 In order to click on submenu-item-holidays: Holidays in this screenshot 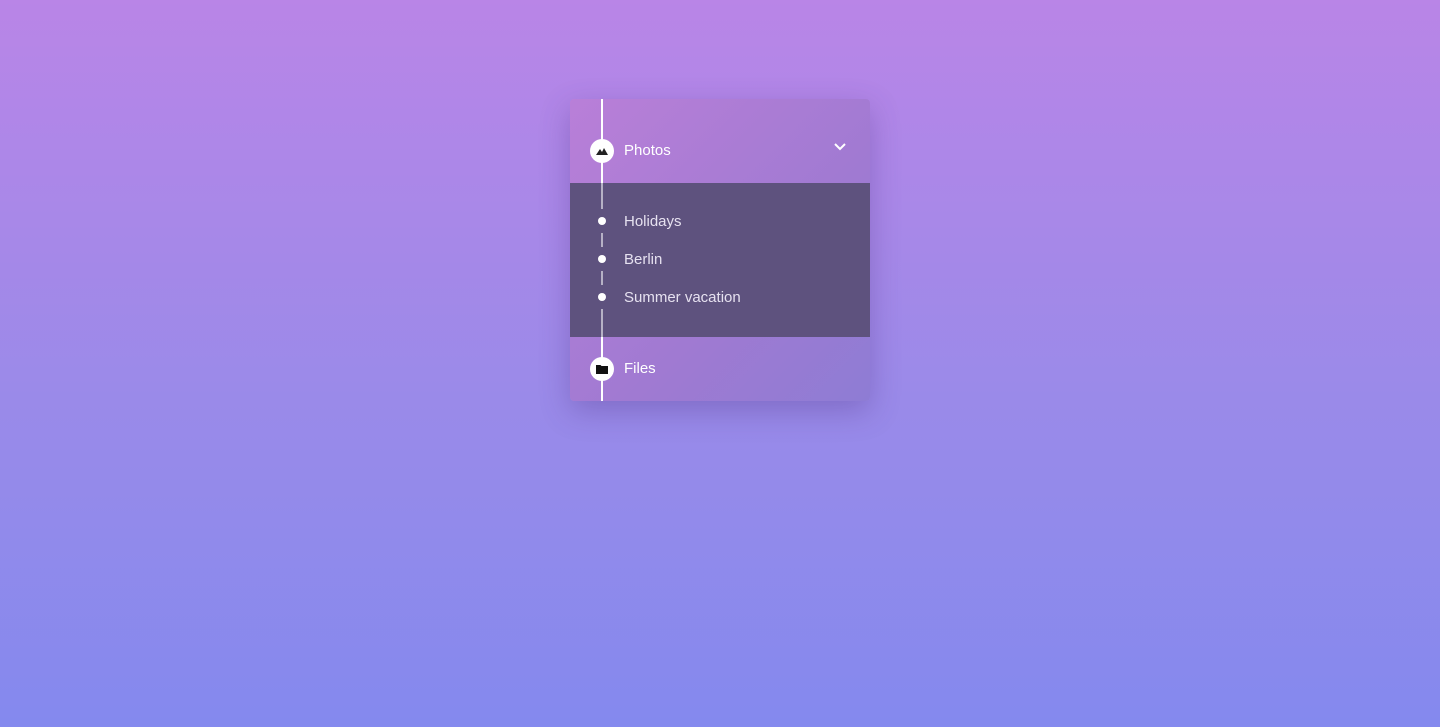, I will do `click(720, 221)`.